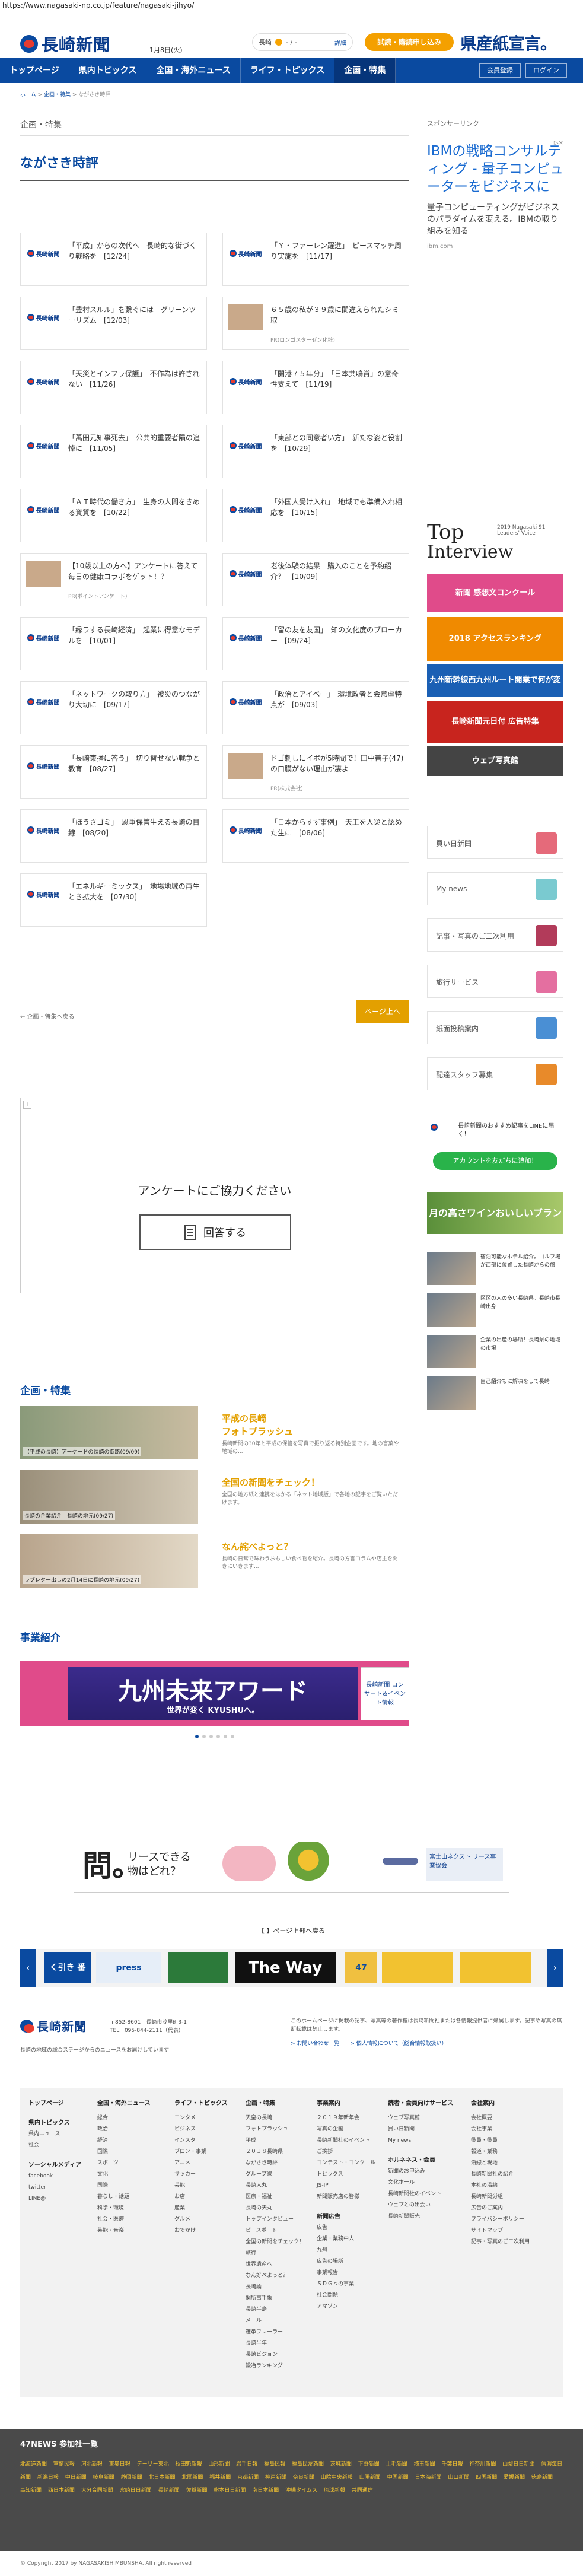 The width and height of the screenshot is (583, 2576). What do you see at coordinates (281, 2287) in the screenshot?
I see `sitemap-link: 長崎論` at bounding box center [281, 2287].